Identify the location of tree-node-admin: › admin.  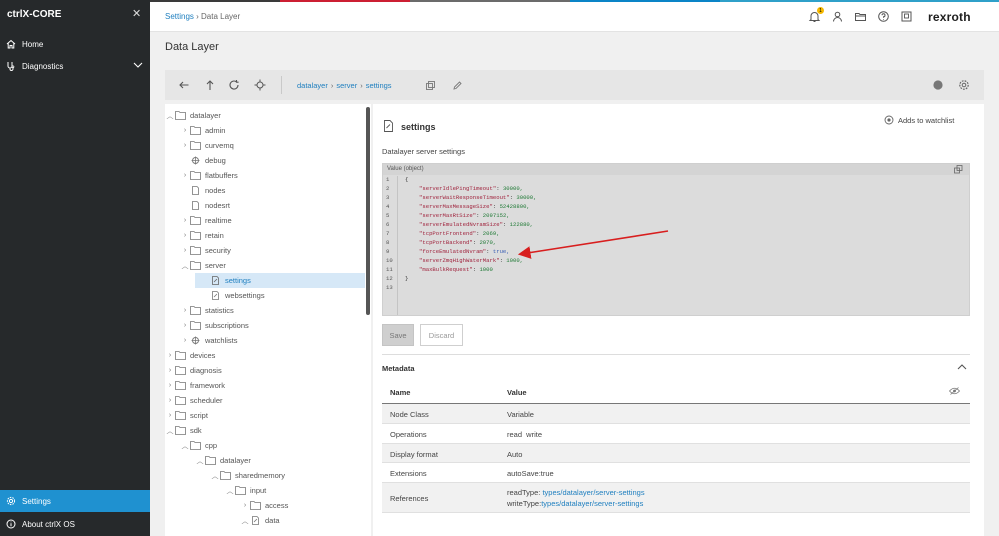
(203, 130).